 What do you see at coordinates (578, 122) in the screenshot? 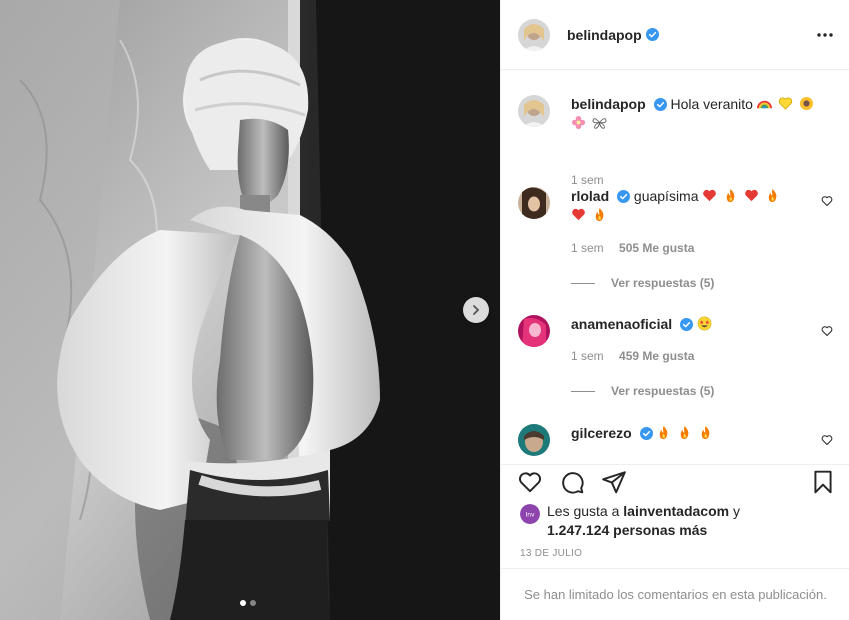
I see `blossom-emoji` at bounding box center [578, 122].